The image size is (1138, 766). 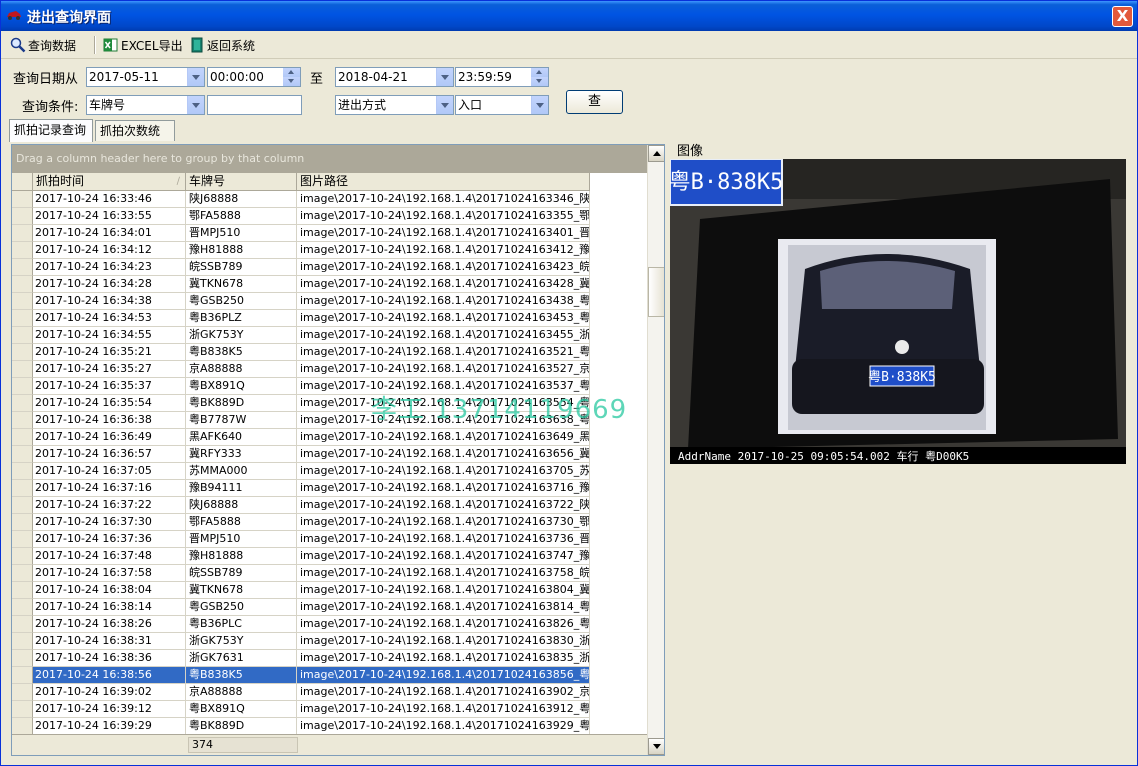 What do you see at coordinates (109, 386) in the screenshot?
I see `cell-time: 2017-10-24 16:35:37` at bounding box center [109, 386].